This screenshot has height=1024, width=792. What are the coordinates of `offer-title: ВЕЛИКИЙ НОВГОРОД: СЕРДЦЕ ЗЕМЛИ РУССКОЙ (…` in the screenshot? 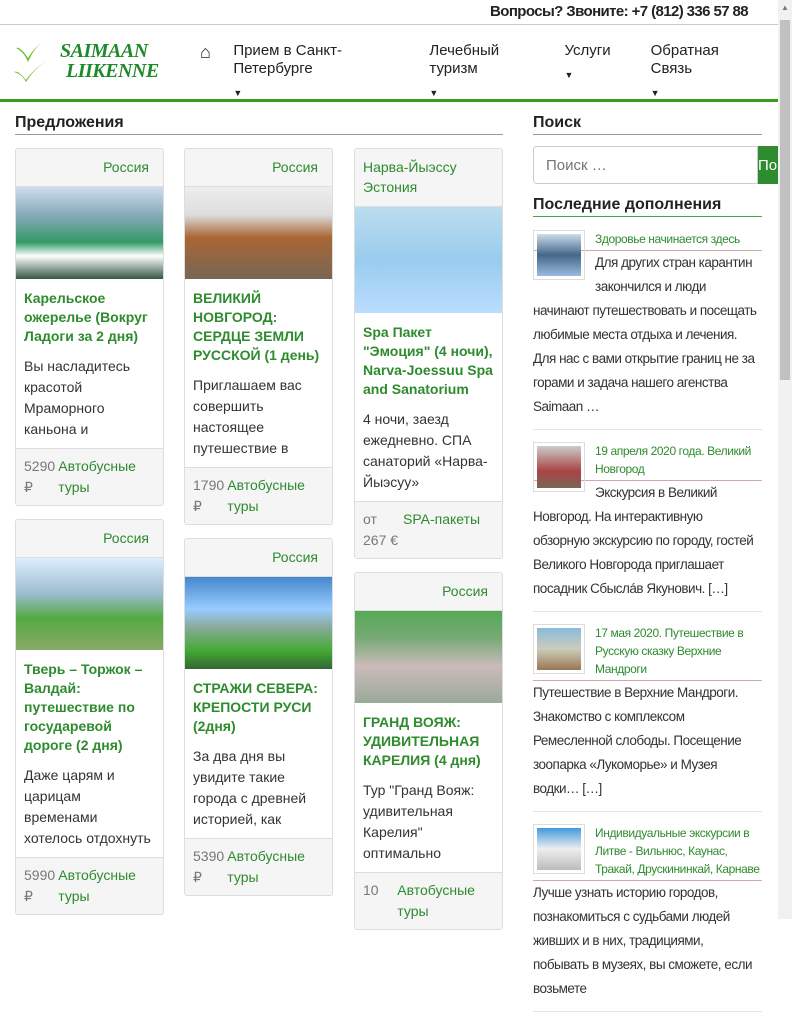 It's located at (258, 327).